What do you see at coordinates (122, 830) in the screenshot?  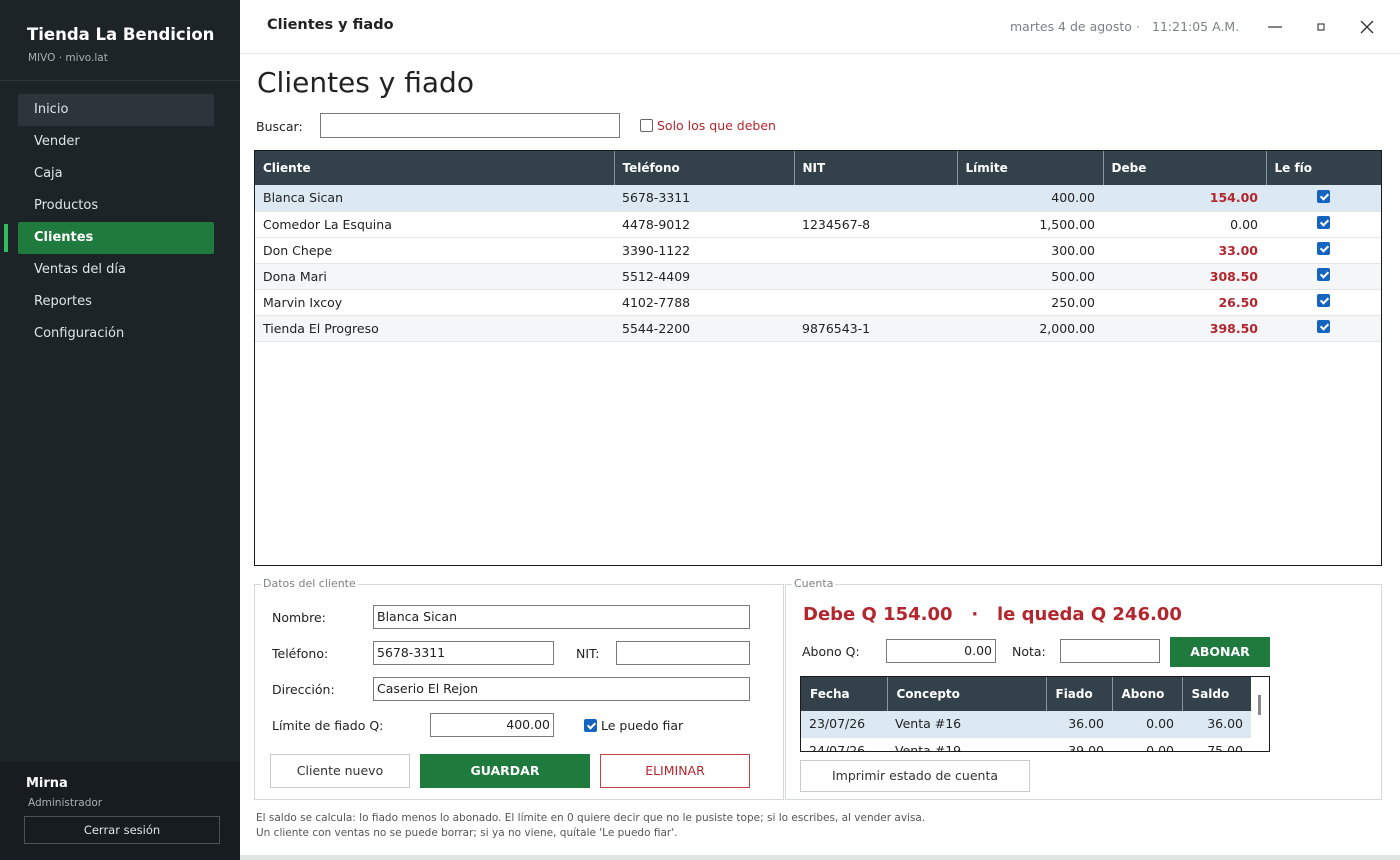 I see `logout-button: Cerrar sesión` at bounding box center [122, 830].